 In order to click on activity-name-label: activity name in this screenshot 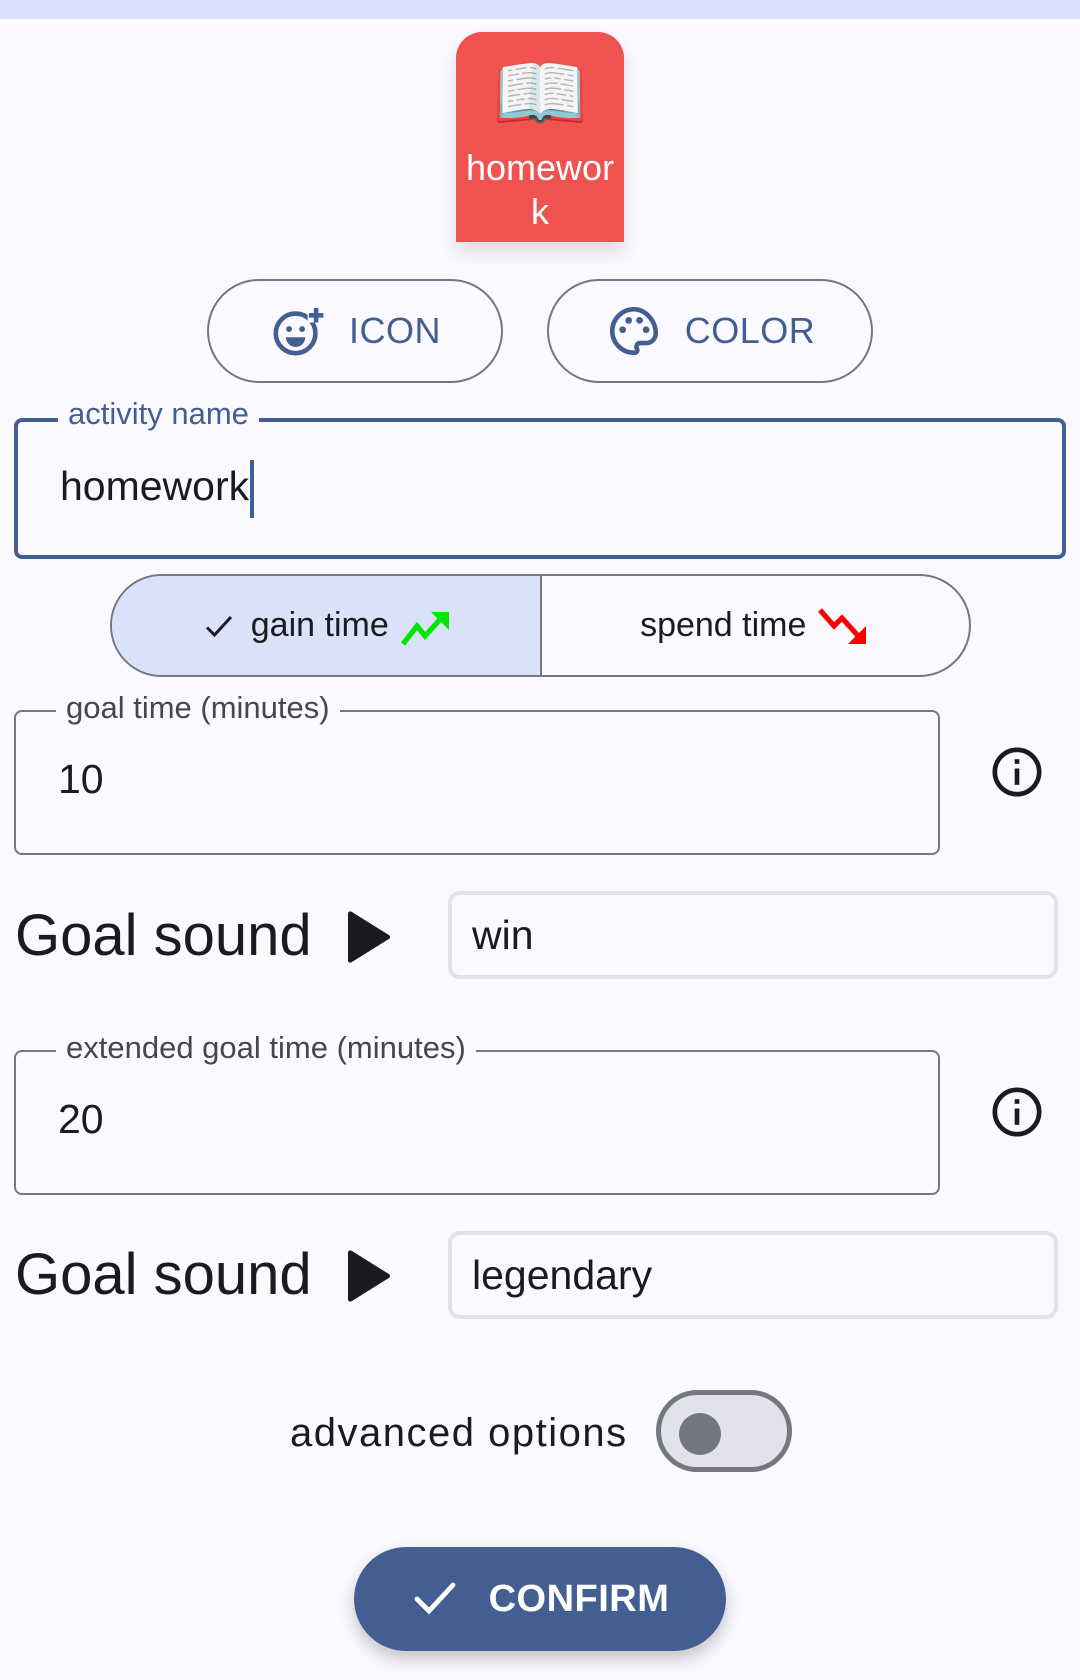, I will do `click(158, 414)`.